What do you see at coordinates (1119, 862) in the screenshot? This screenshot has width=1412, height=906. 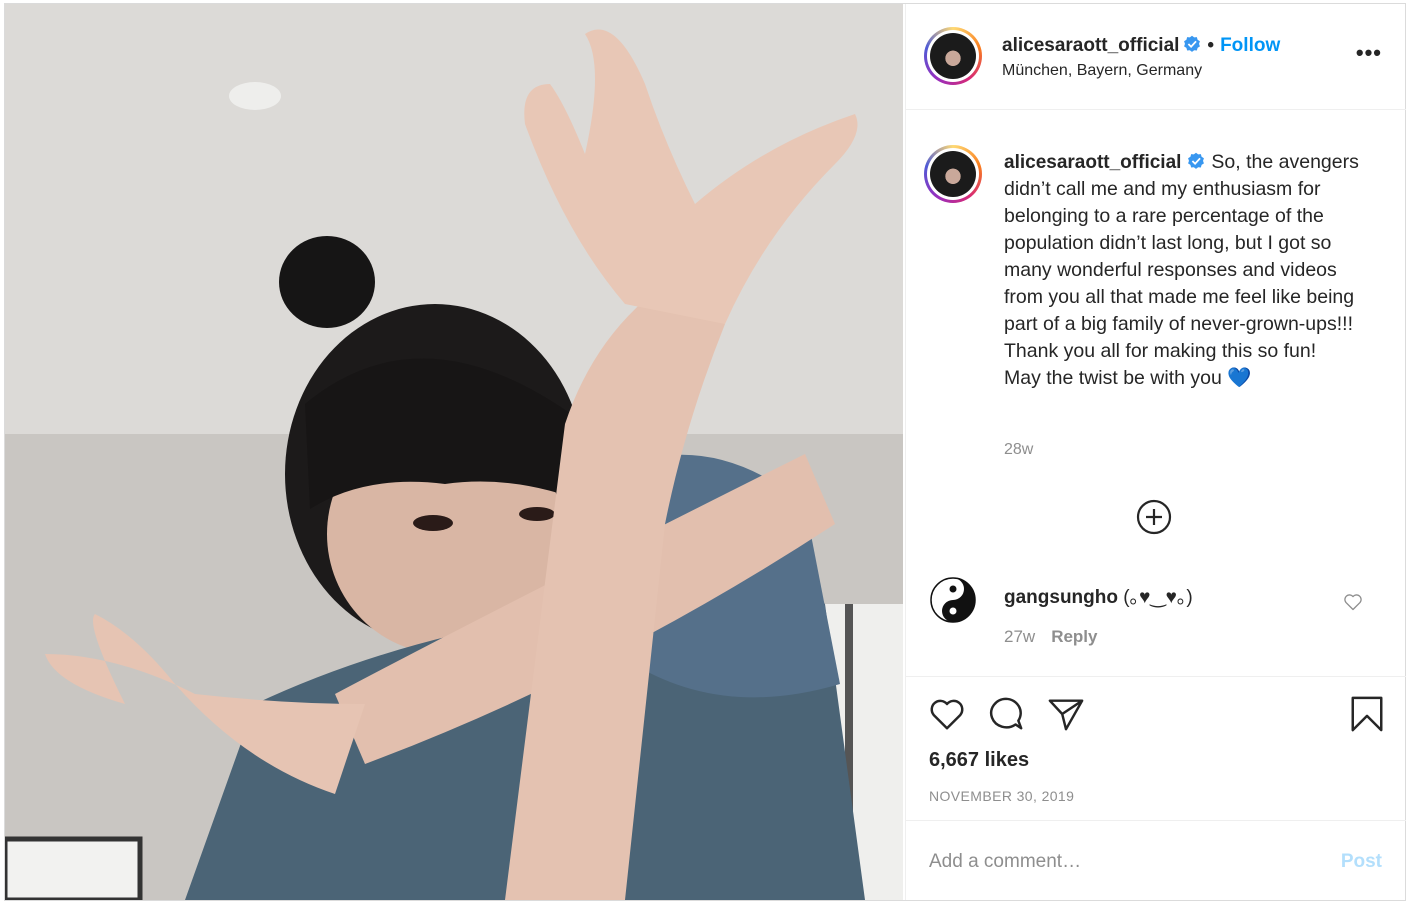 I see `comment-input` at bounding box center [1119, 862].